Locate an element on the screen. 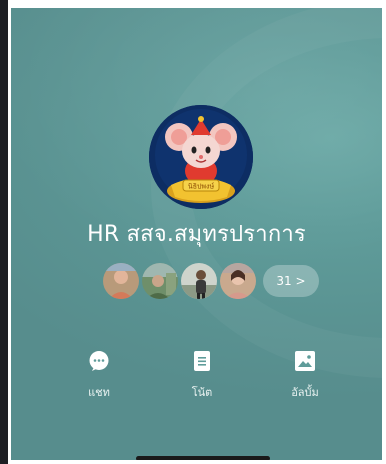  album-button: อัลบั้ม is located at coordinates (305, 375).